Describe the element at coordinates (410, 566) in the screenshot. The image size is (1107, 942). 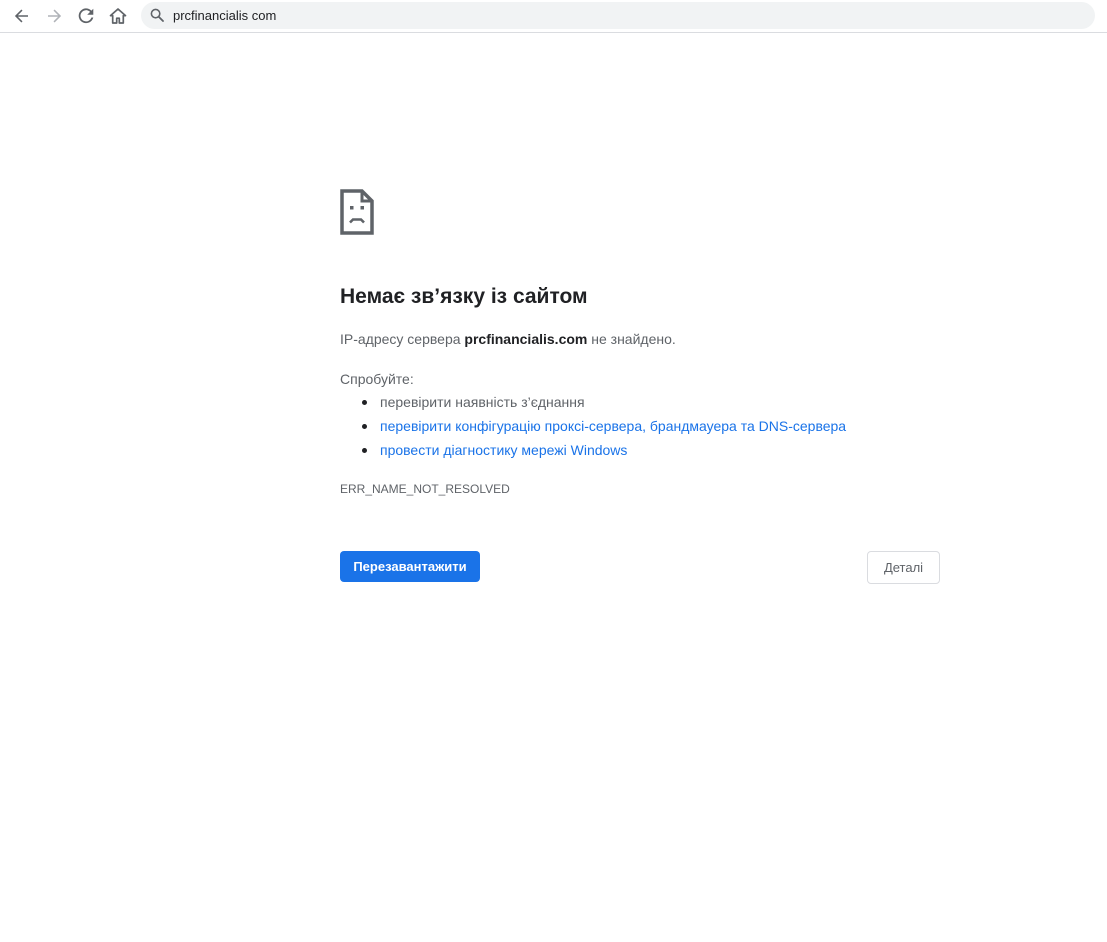
I see `reload-button: Перезавантажити` at that location.